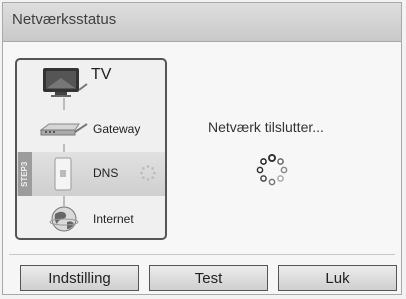 The width and height of the screenshot is (406, 299). I want to click on dialog-title: Netværksstatus, so click(64, 19).